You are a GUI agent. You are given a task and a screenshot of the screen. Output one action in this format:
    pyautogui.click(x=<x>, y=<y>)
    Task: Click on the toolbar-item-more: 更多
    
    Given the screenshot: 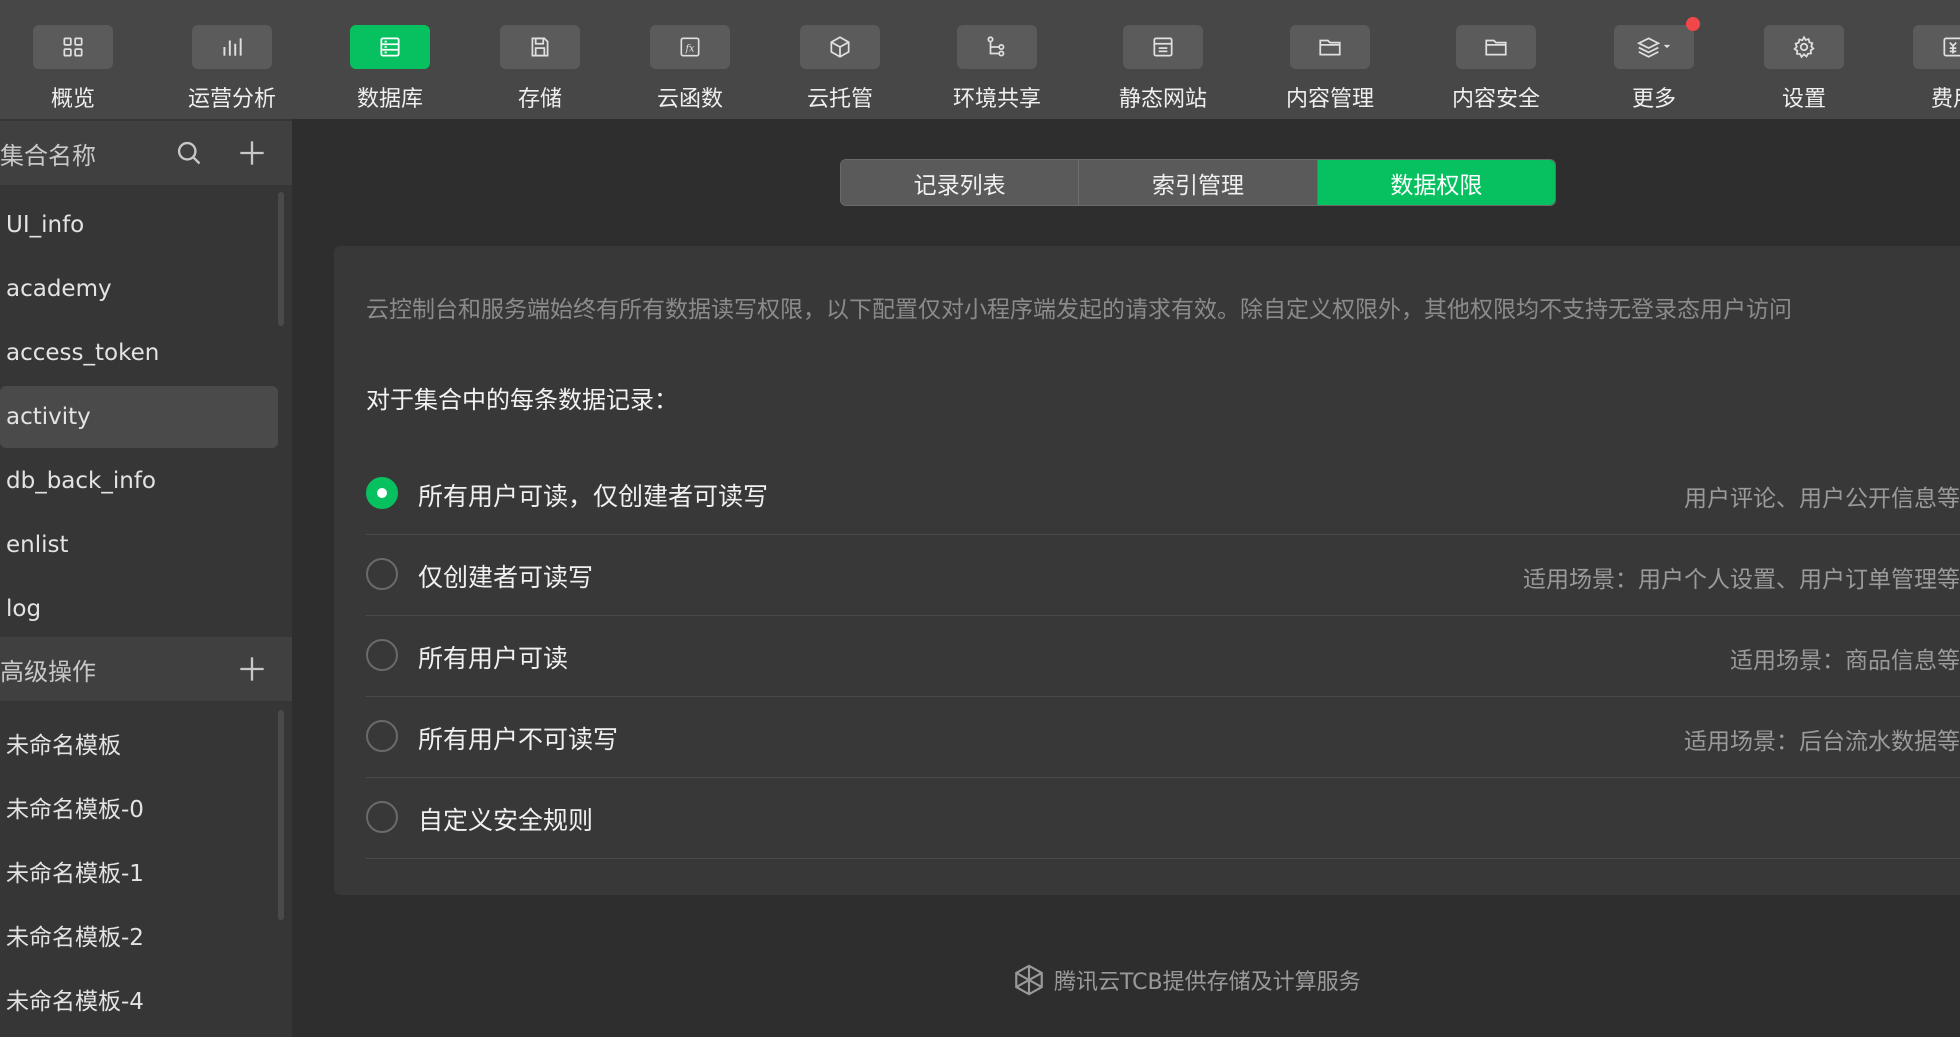 What is the action you would take?
    pyautogui.click(x=1654, y=59)
    